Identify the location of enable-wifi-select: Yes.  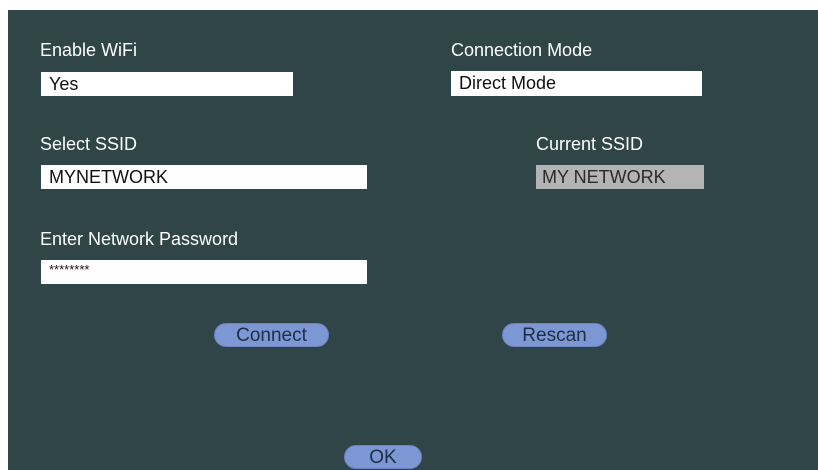
(167, 84).